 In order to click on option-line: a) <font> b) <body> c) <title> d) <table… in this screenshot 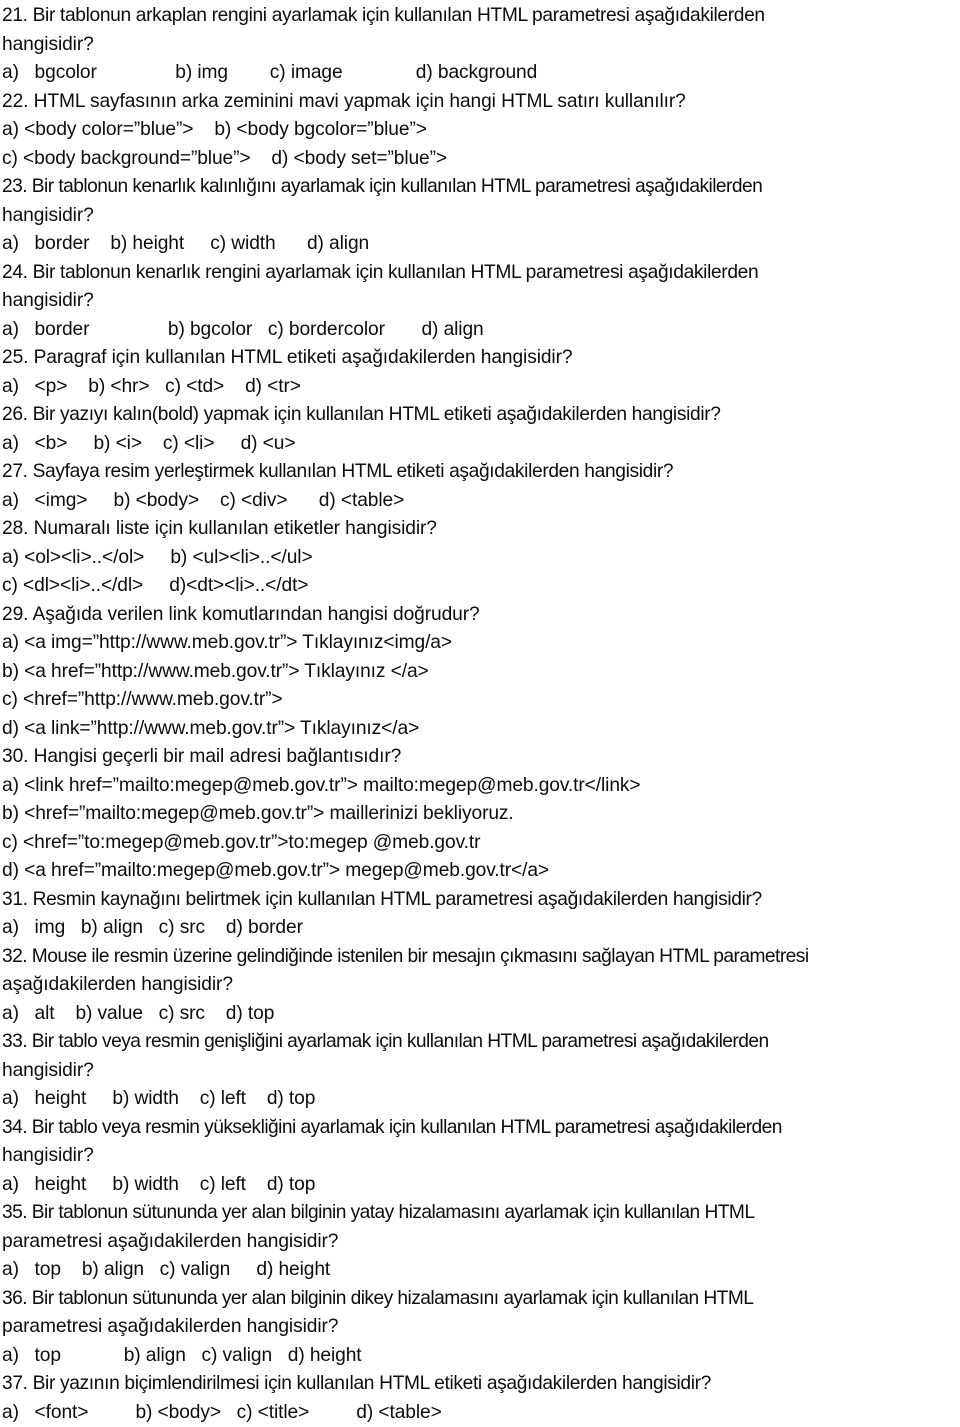, I will do `click(481, 1413)`.